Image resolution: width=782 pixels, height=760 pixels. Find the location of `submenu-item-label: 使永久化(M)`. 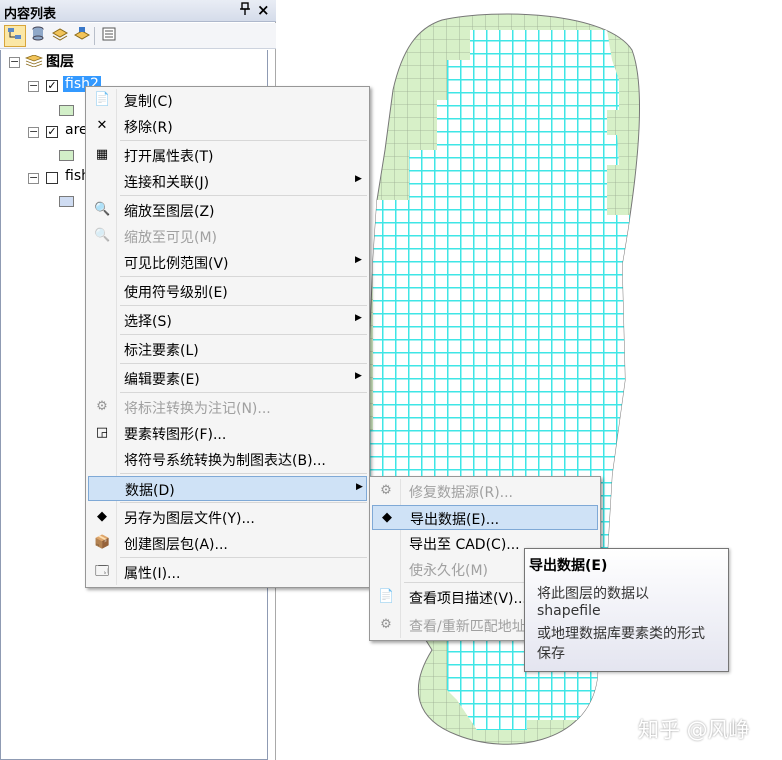

submenu-item-label: 使永久化(M) is located at coordinates (449, 571).